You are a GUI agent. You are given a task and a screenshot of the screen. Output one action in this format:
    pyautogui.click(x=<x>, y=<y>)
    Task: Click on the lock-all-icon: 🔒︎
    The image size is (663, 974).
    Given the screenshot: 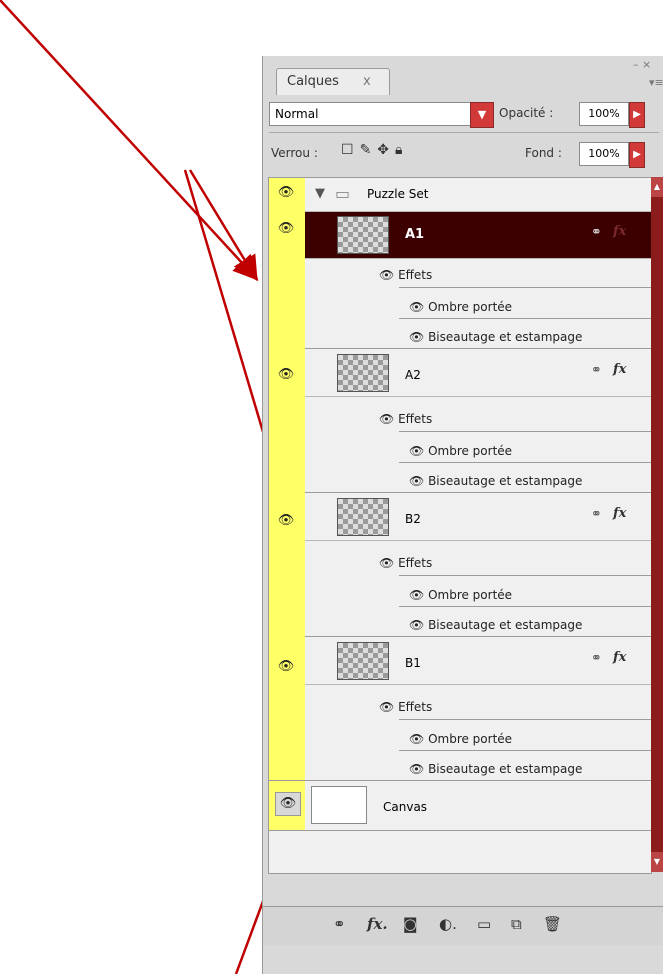 What is the action you would take?
    pyautogui.click(x=401, y=150)
    